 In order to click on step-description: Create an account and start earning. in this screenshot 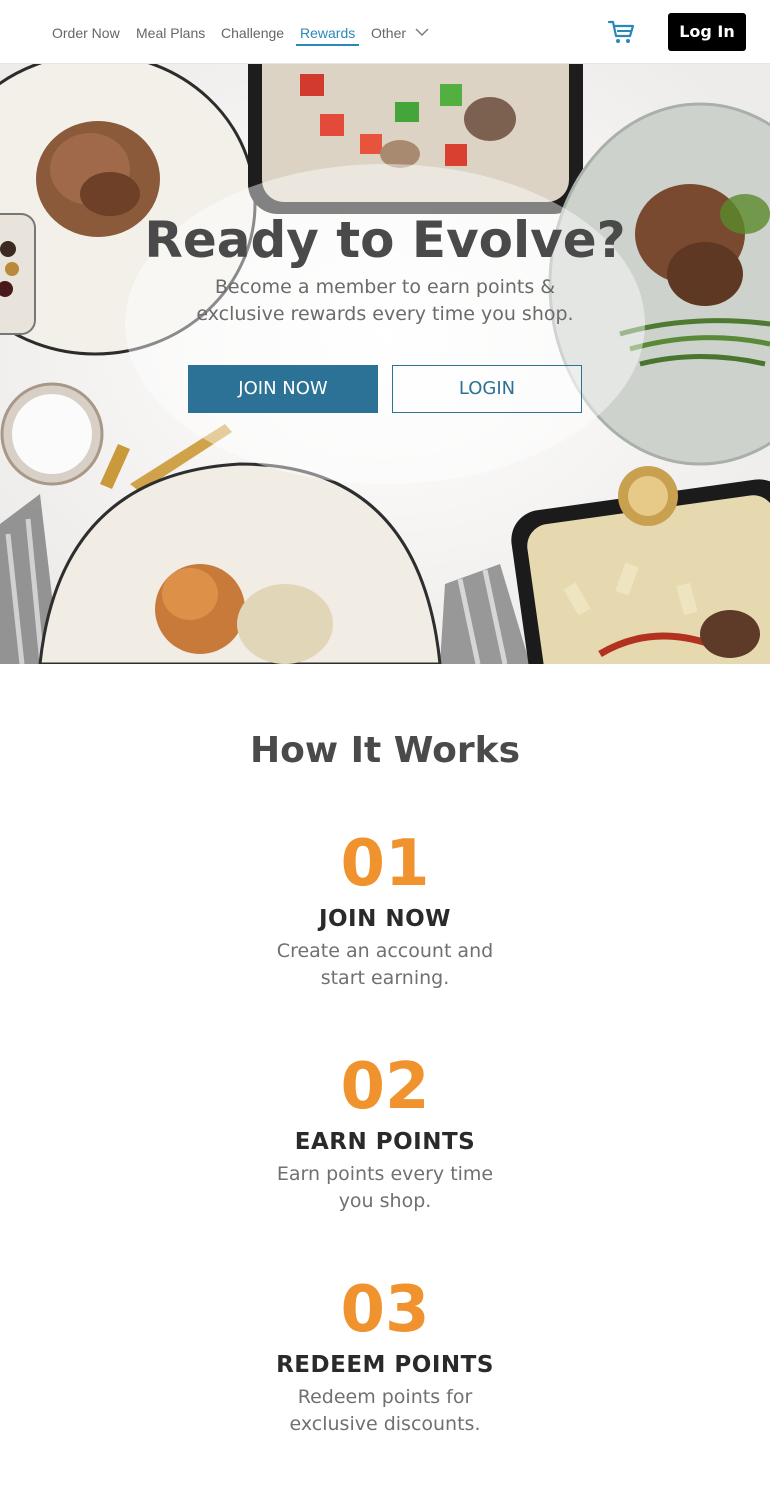, I will do `click(385, 964)`.